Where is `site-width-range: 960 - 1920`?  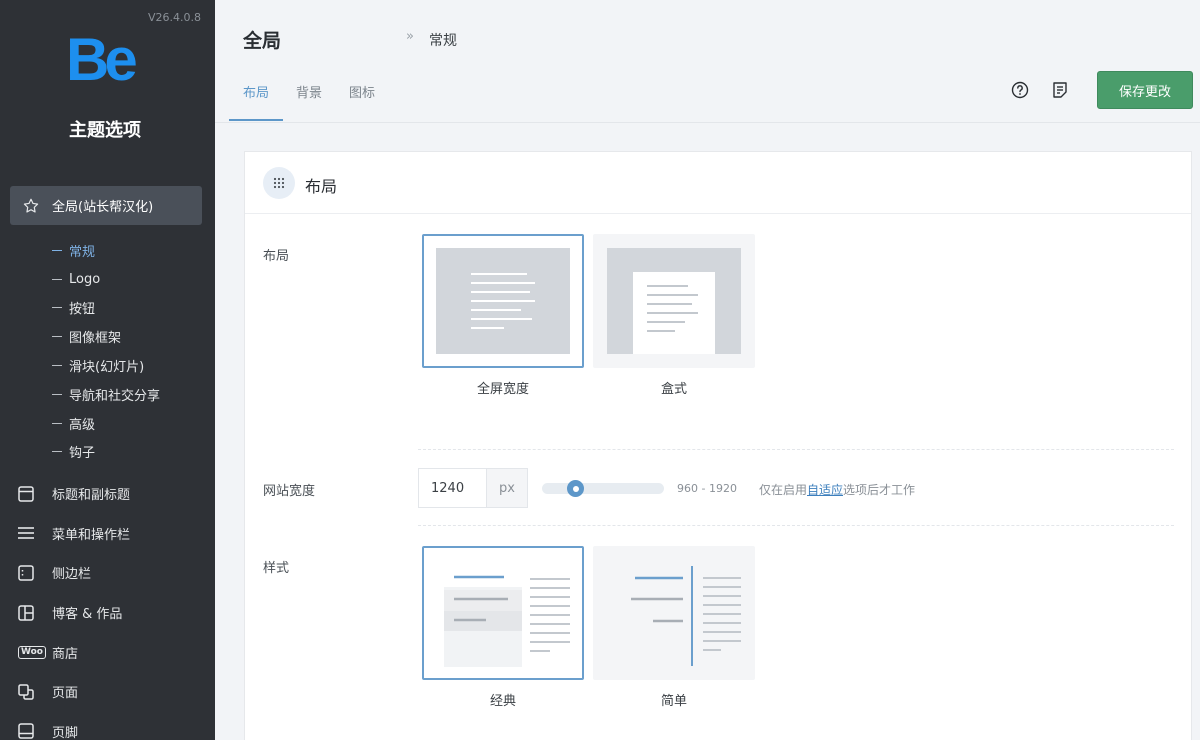
site-width-range: 960 - 1920 is located at coordinates (707, 488).